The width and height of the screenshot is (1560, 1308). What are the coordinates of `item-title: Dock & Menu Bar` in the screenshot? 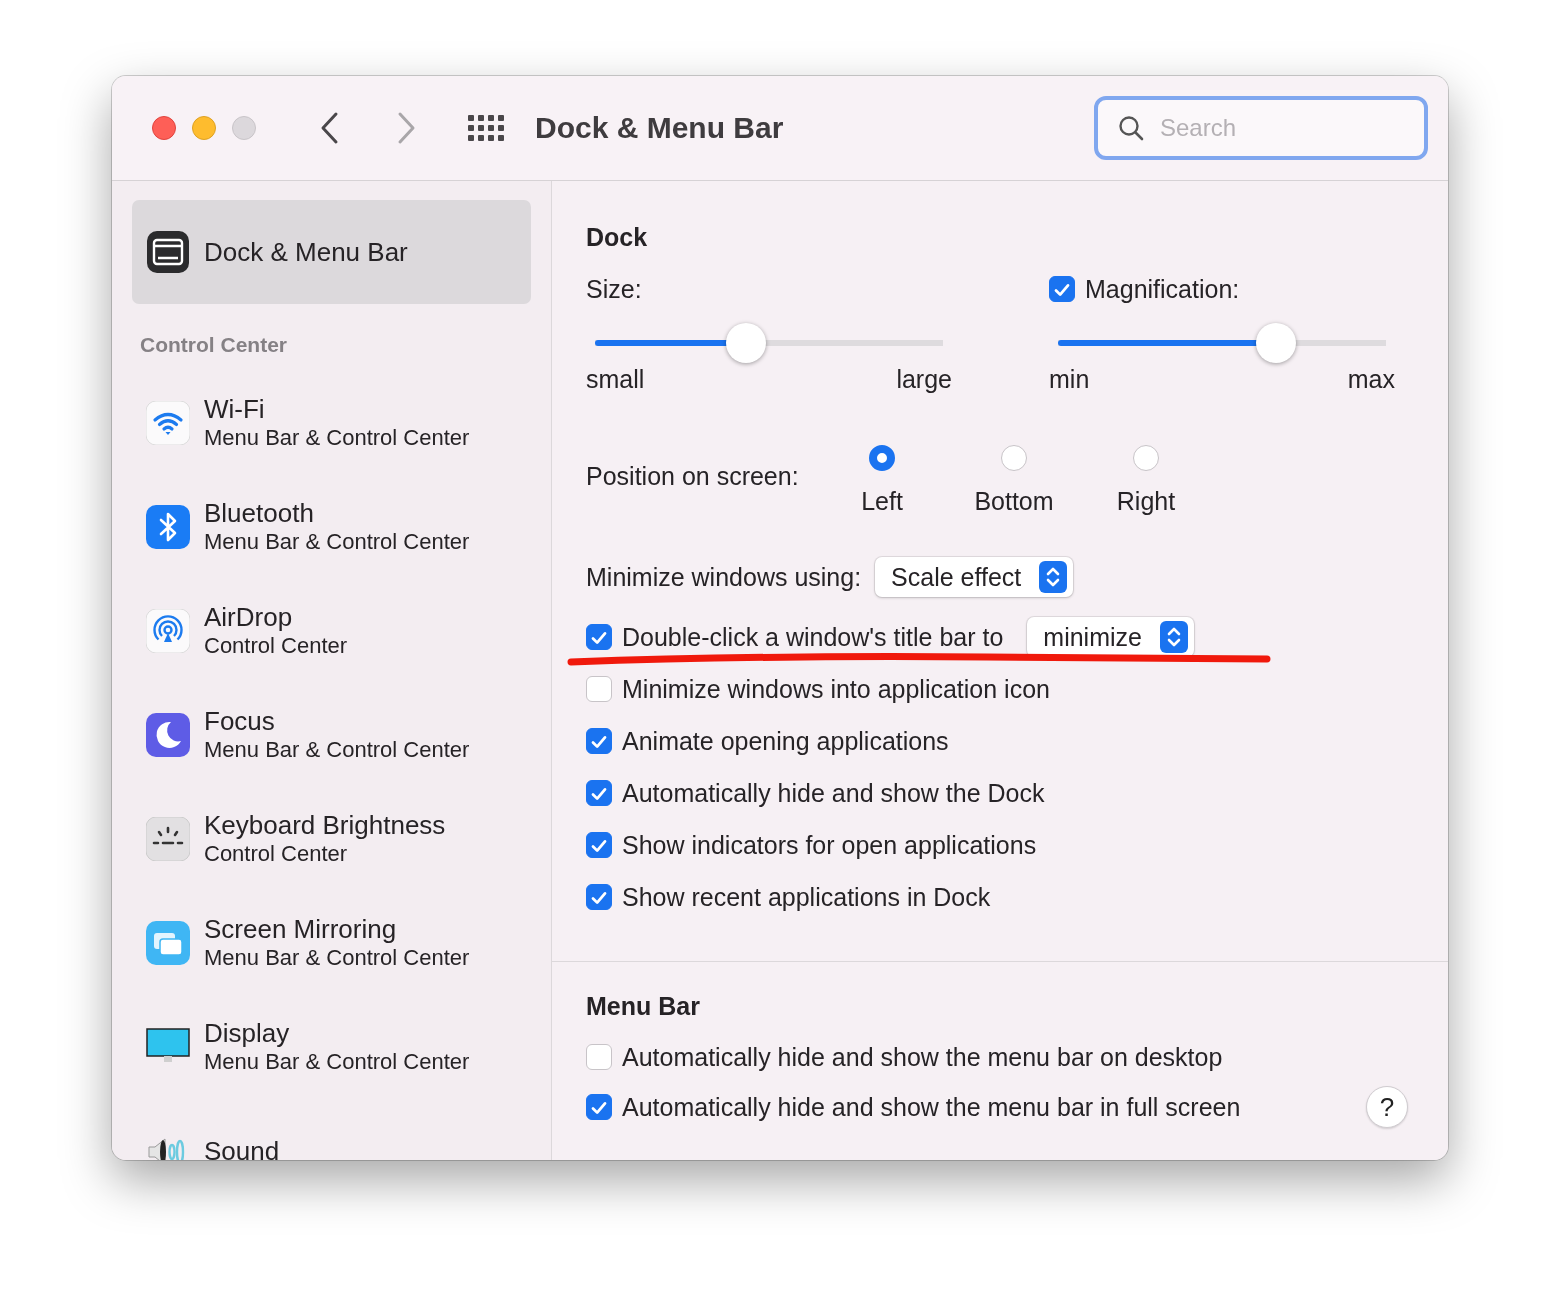 It's located at (306, 252).